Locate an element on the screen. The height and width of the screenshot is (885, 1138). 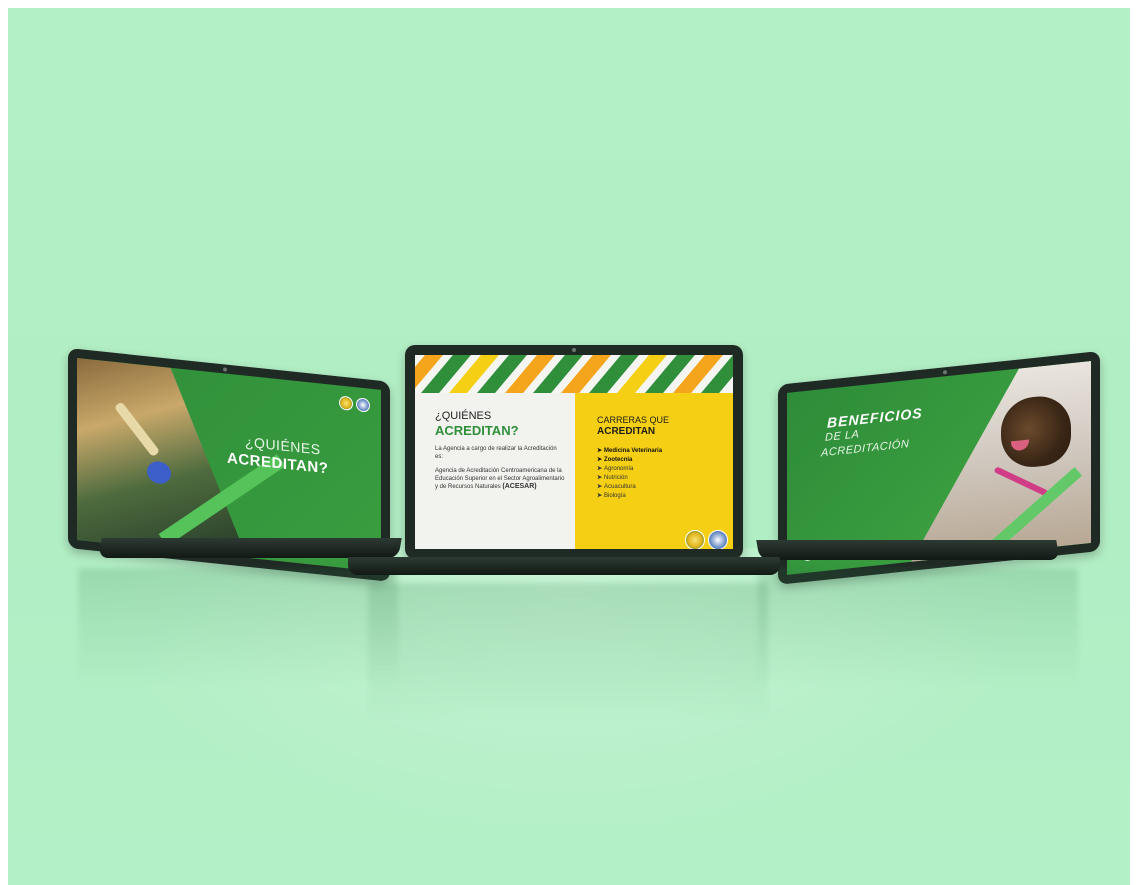
career-item: ➤ Medicina Veterinaria is located at coordinates (629, 451).